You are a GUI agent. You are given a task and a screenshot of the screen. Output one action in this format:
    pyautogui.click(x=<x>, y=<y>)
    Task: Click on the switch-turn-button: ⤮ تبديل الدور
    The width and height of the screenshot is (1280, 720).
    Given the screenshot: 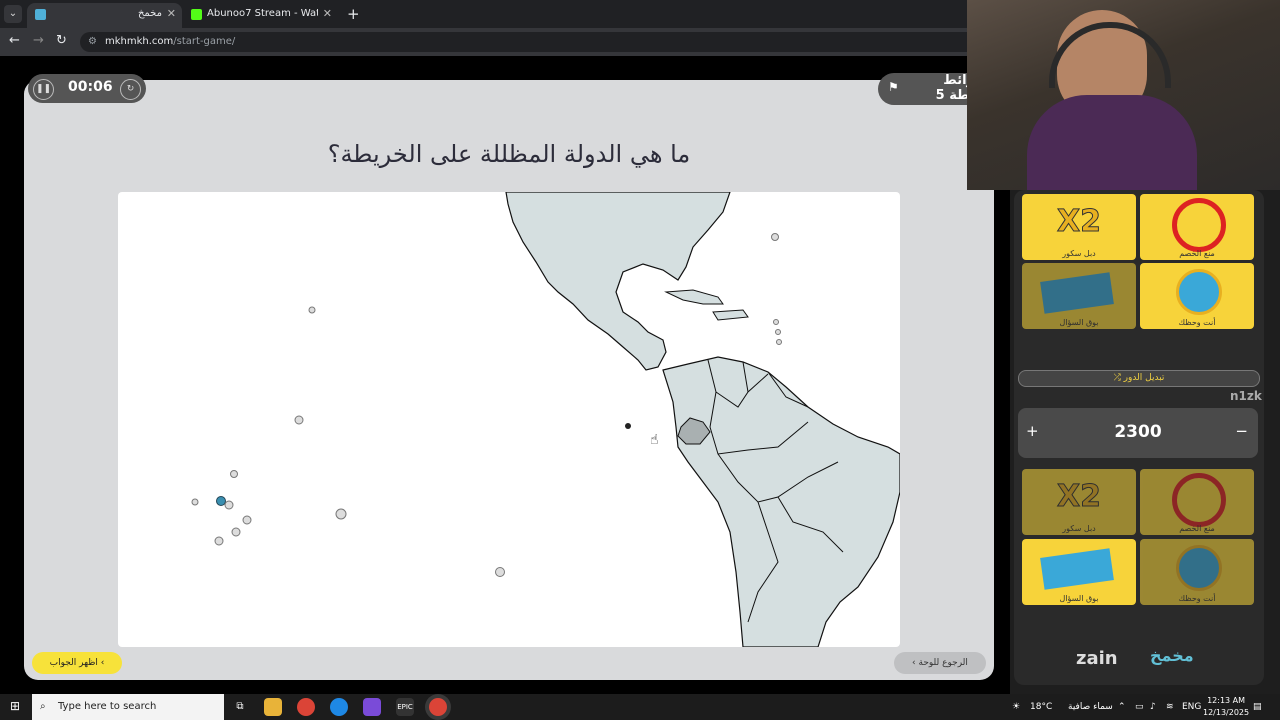 What is the action you would take?
    pyautogui.click(x=1139, y=378)
    